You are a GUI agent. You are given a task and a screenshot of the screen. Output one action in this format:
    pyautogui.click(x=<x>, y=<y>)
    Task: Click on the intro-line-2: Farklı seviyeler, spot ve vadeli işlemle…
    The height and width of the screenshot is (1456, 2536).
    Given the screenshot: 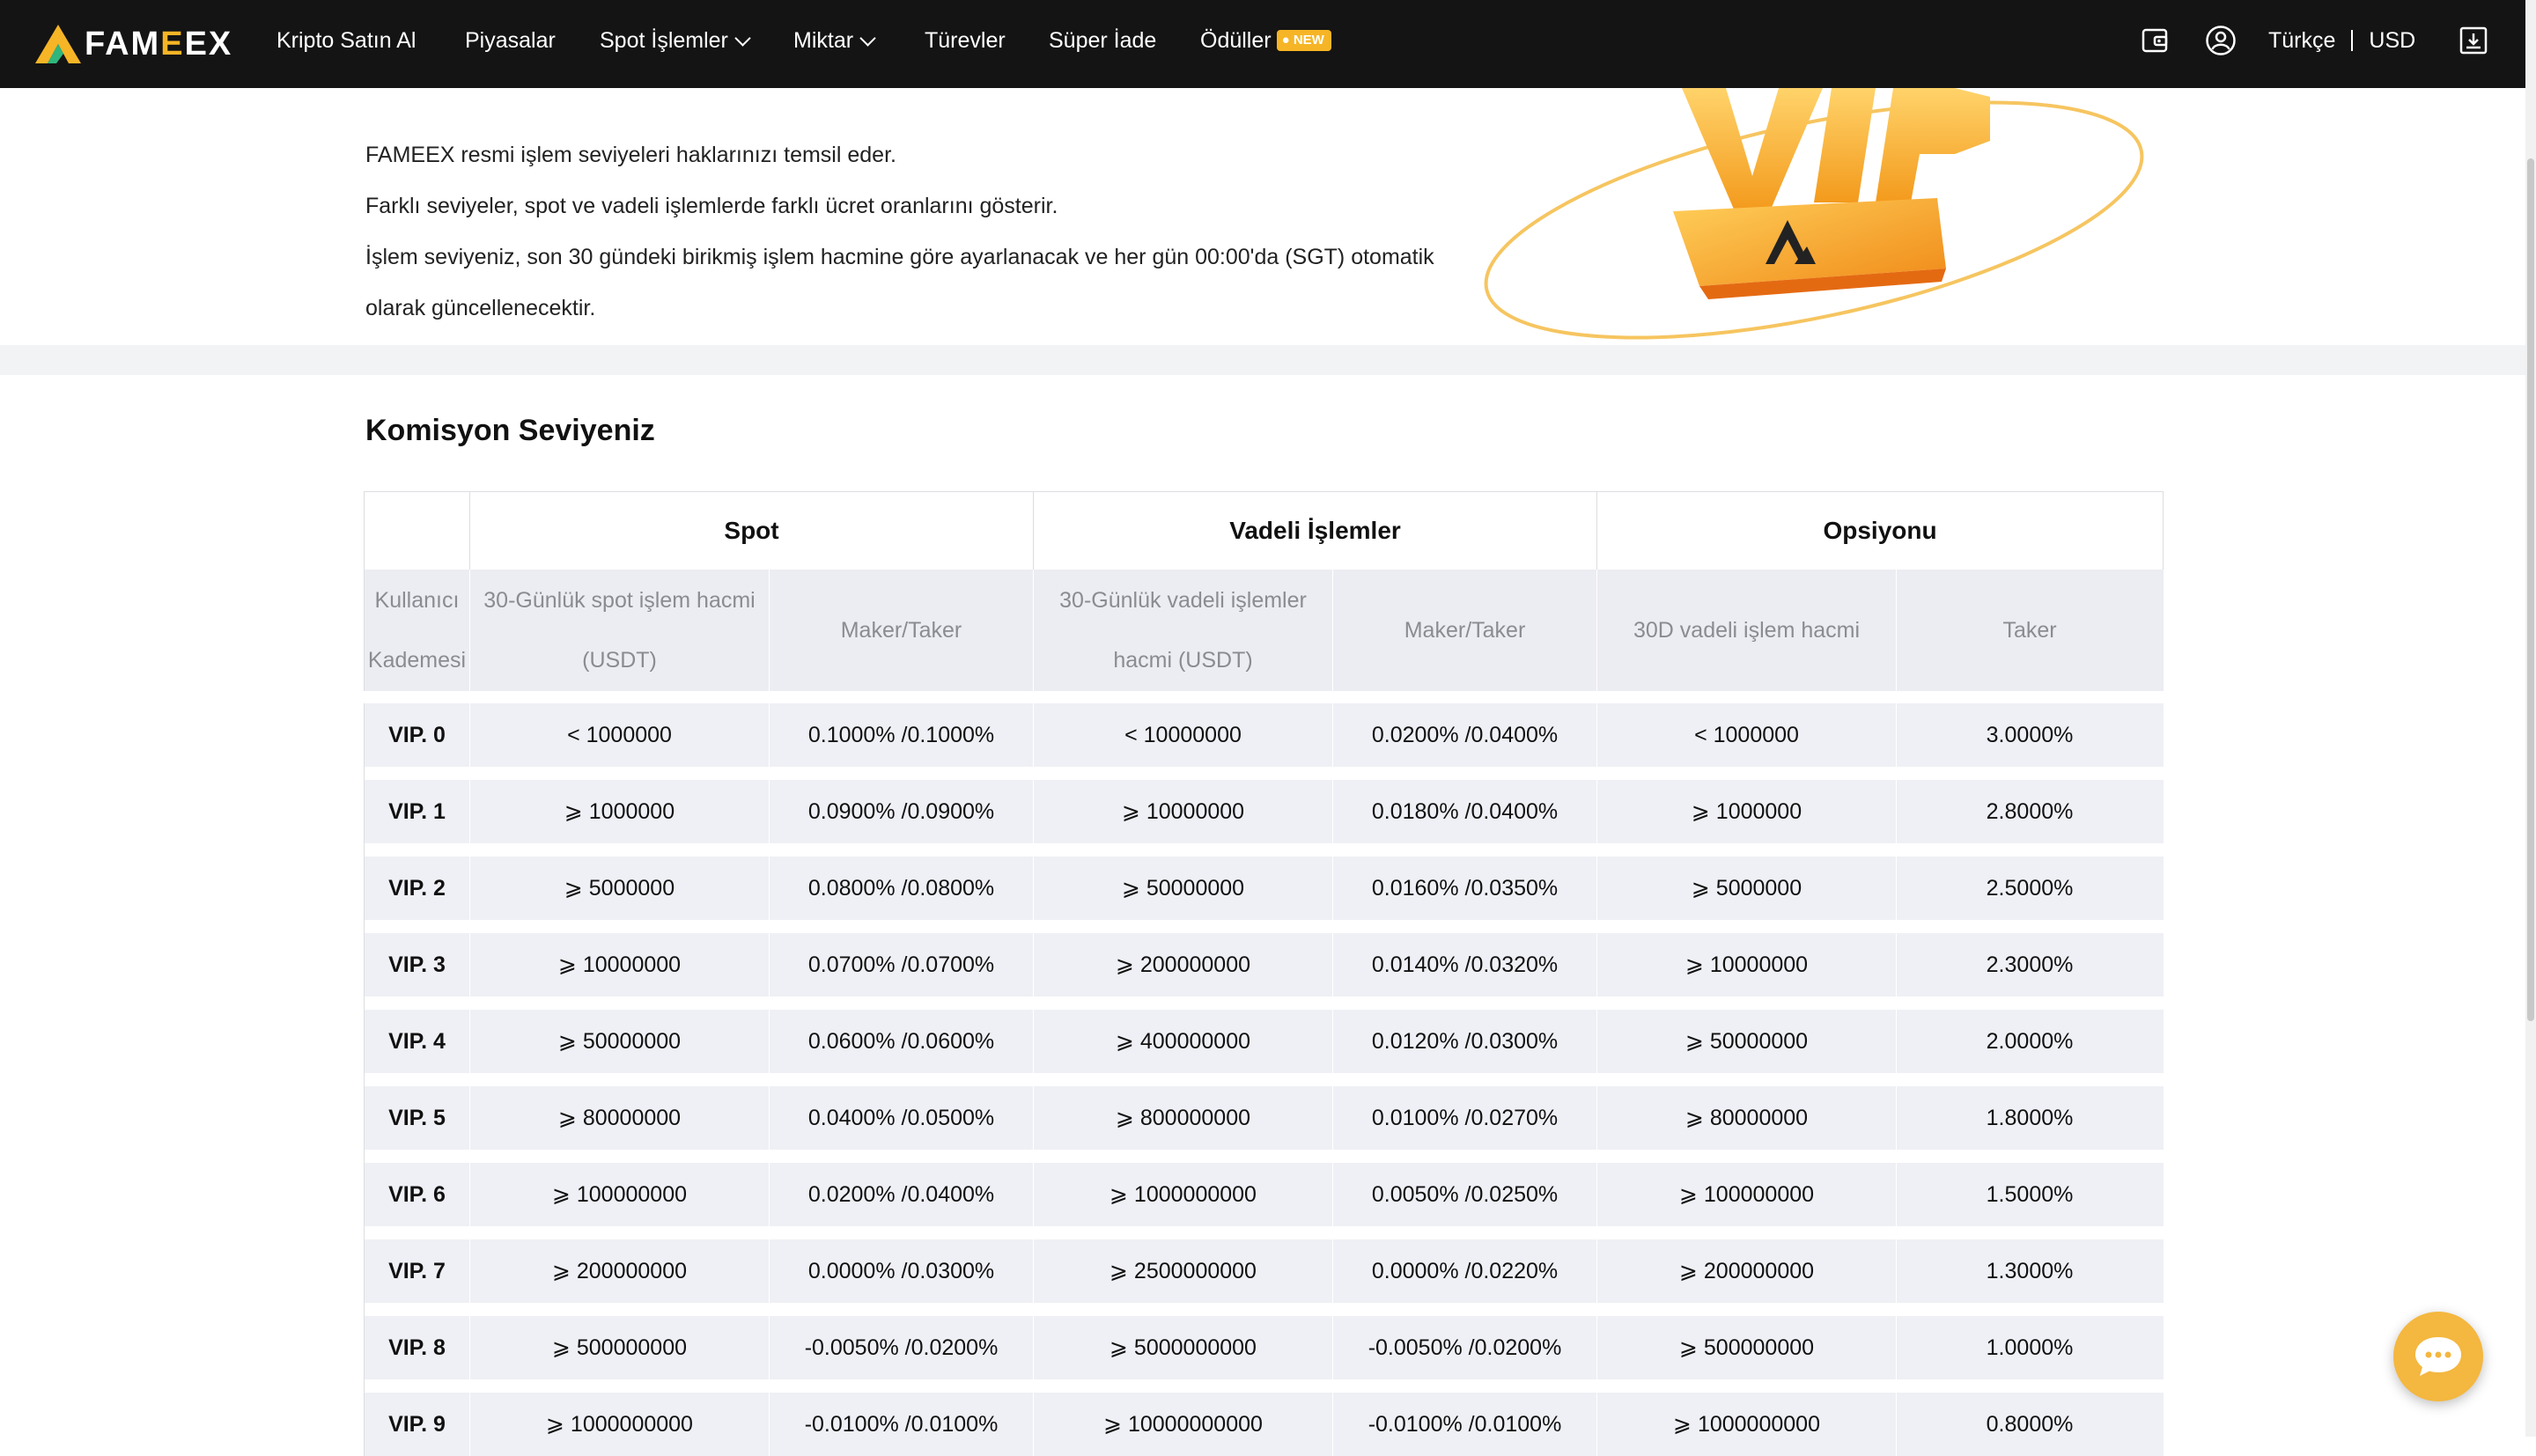 What is the action you would take?
    pyautogui.click(x=711, y=206)
    